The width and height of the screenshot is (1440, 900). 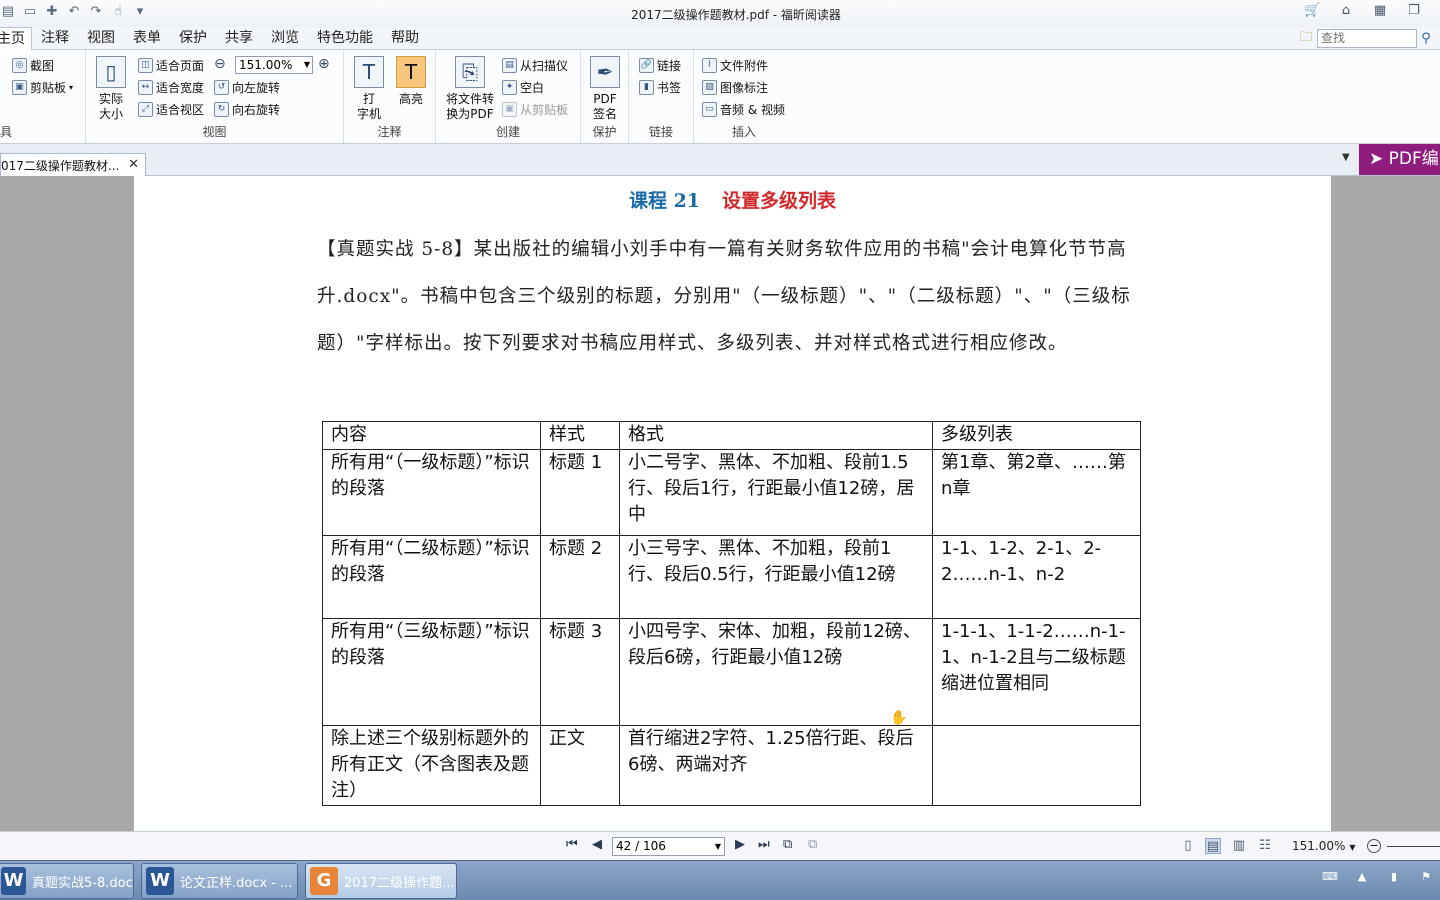 I want to click on tab-share: 共享, so click(x=239, y=38).